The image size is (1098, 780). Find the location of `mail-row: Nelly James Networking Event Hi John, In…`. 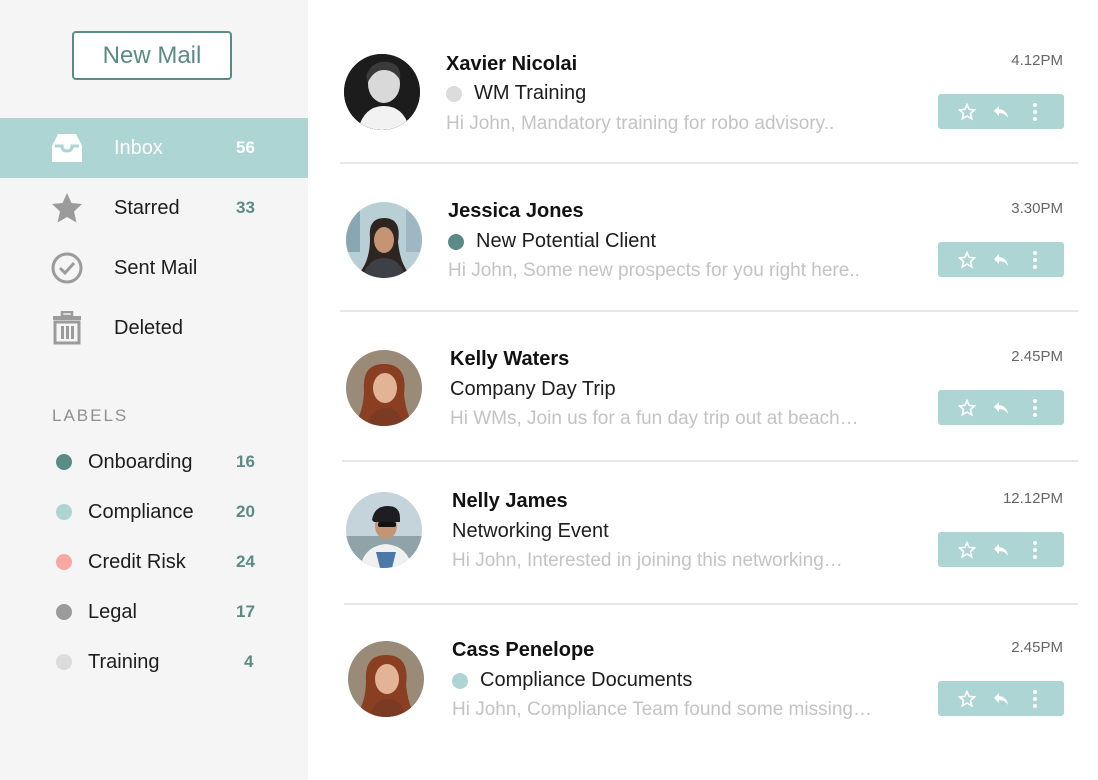

mail-row: Nelly James Networking Event Hi John, In… is located at coordinates (711, 533).